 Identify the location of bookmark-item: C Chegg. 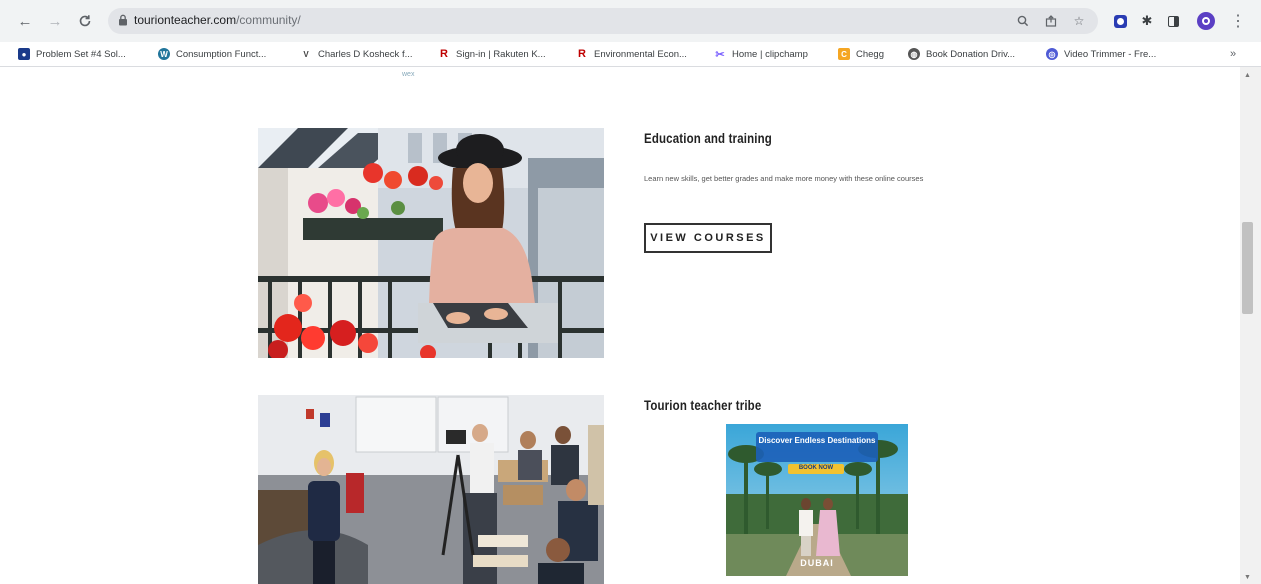
(861, 54).